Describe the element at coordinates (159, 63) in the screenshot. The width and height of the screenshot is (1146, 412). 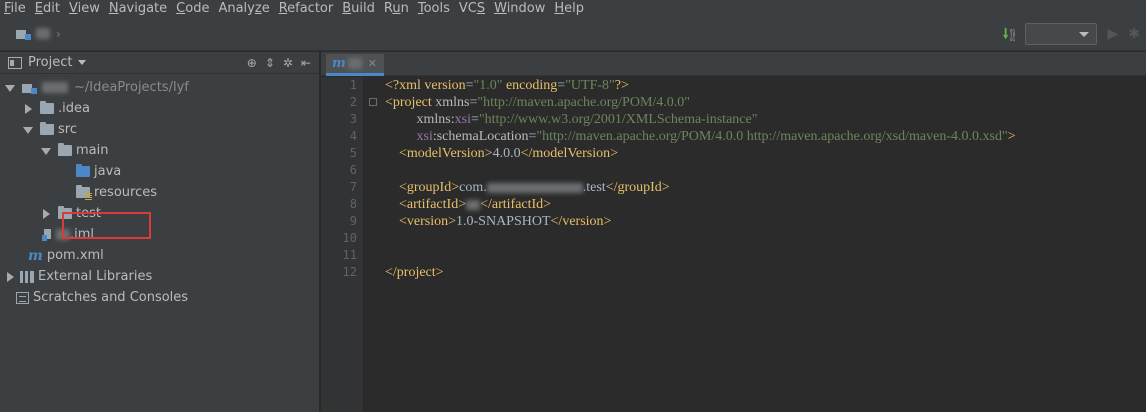
I see `project-panel-header: Project ⊕ ⇕ ✲ ⇤` at that location.